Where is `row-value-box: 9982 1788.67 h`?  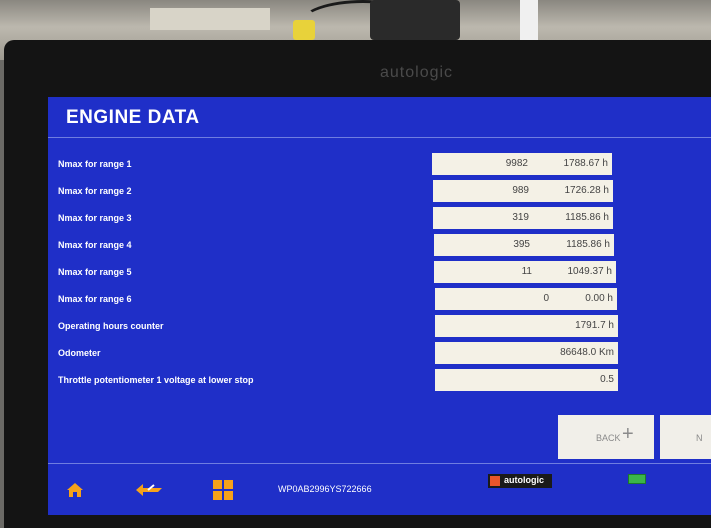 row-value-box: 9982 1788.67 h is located at coordinates (522, 164).